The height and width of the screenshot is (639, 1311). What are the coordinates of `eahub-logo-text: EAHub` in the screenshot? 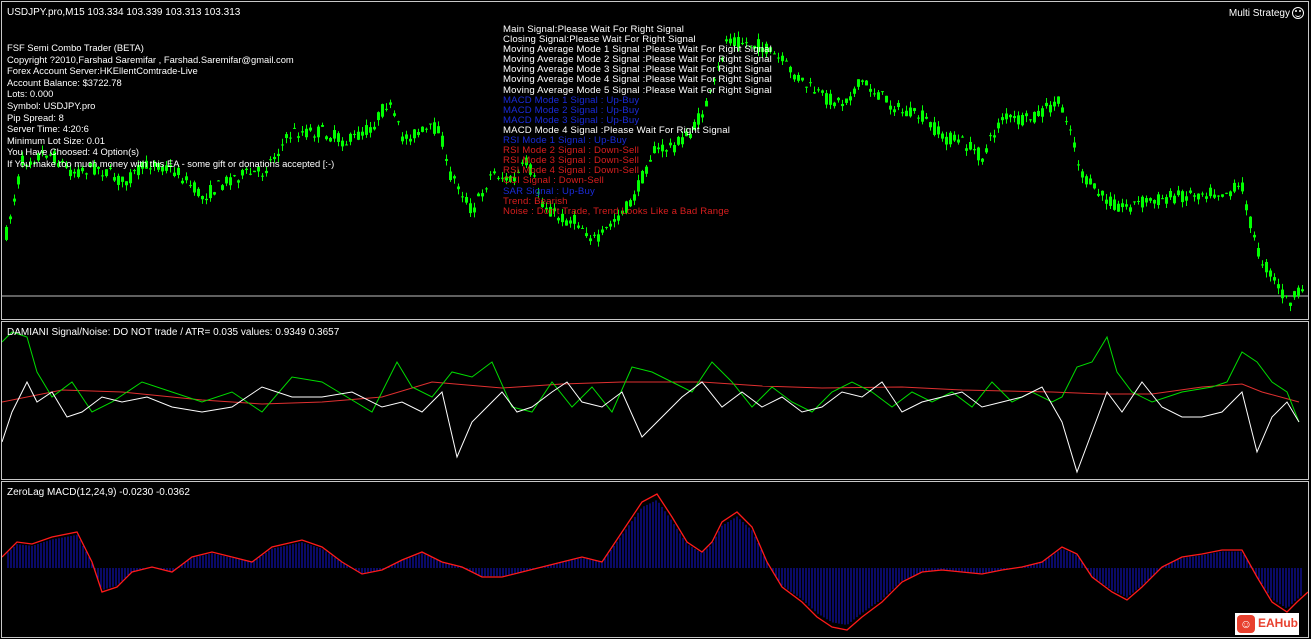 It's located at (1278, 623).